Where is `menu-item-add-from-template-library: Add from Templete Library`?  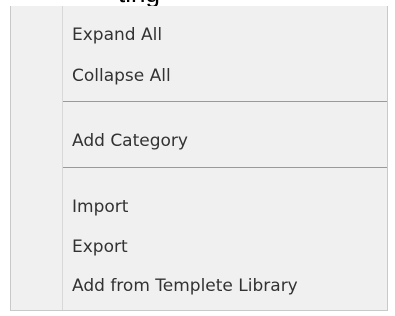
menu-item-add-from-template-library: Add from Templete Library is located at coordinates (185, 286).